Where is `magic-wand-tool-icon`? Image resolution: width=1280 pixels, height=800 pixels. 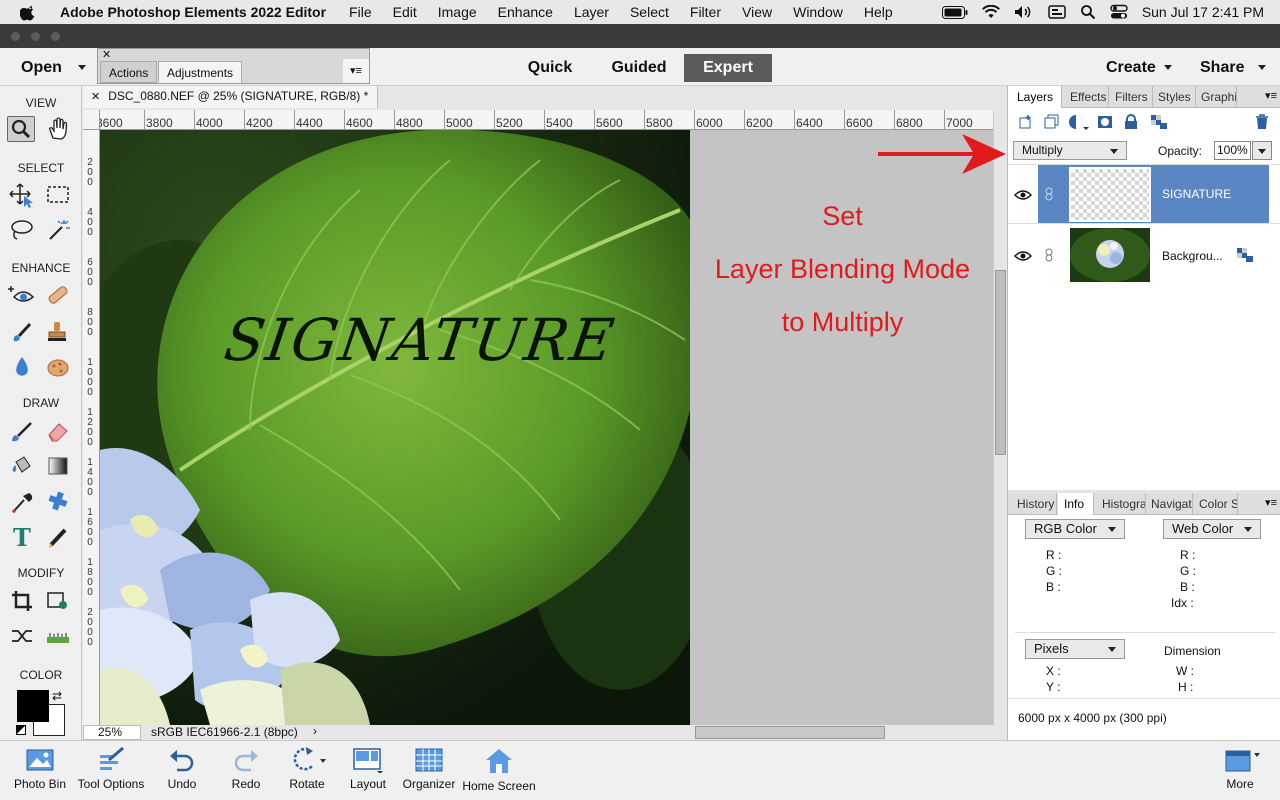
magic-wand-tool-icon is located at coordinates (58, 230).